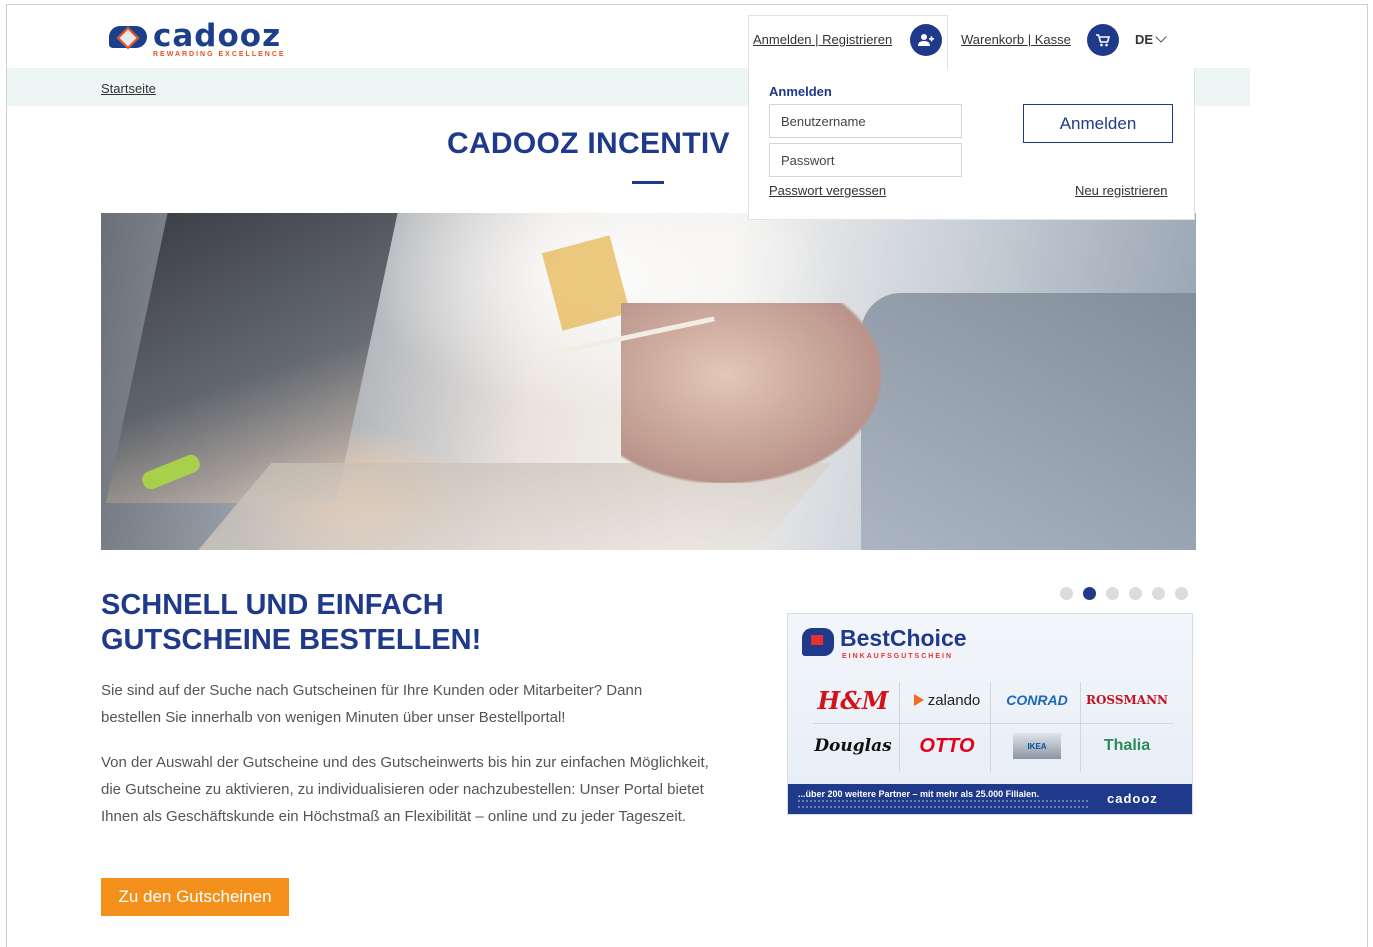  I want to click on carousel-dots, so click(1124, 593).